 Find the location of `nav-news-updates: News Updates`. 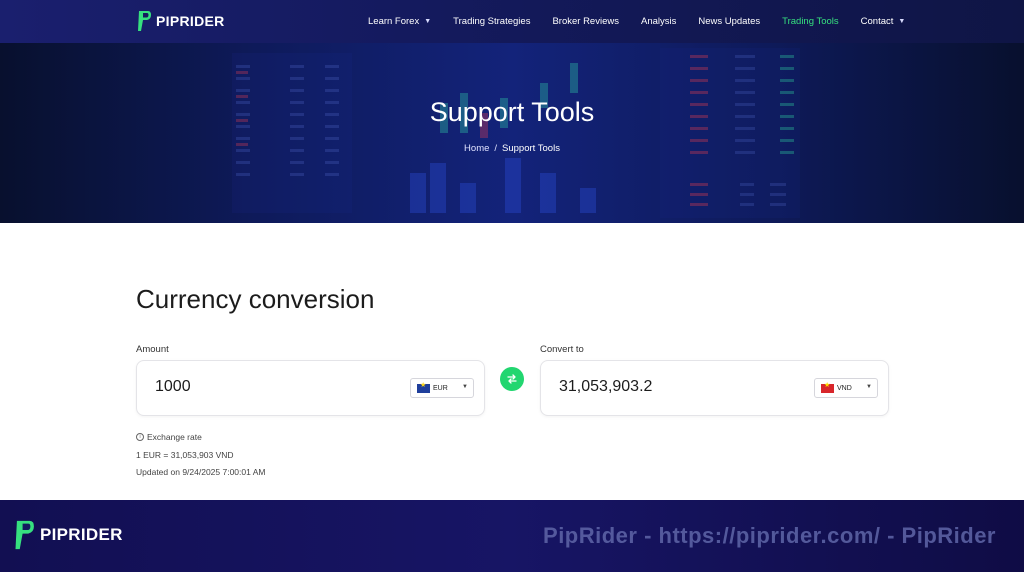

nav-news-updates: News Updates is located at coordinates (729, 21).